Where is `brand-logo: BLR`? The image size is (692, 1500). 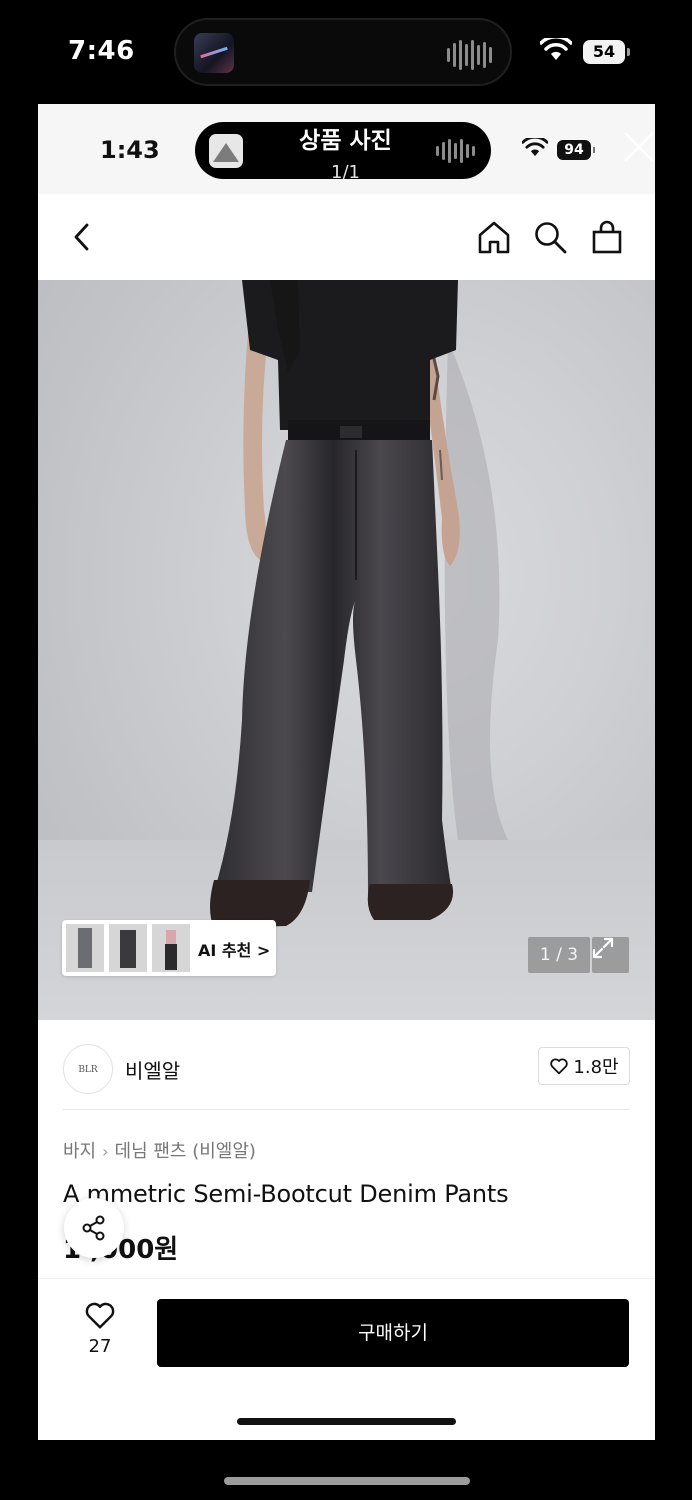
brand-logo: BLR is located at coordinates (88, 1069).